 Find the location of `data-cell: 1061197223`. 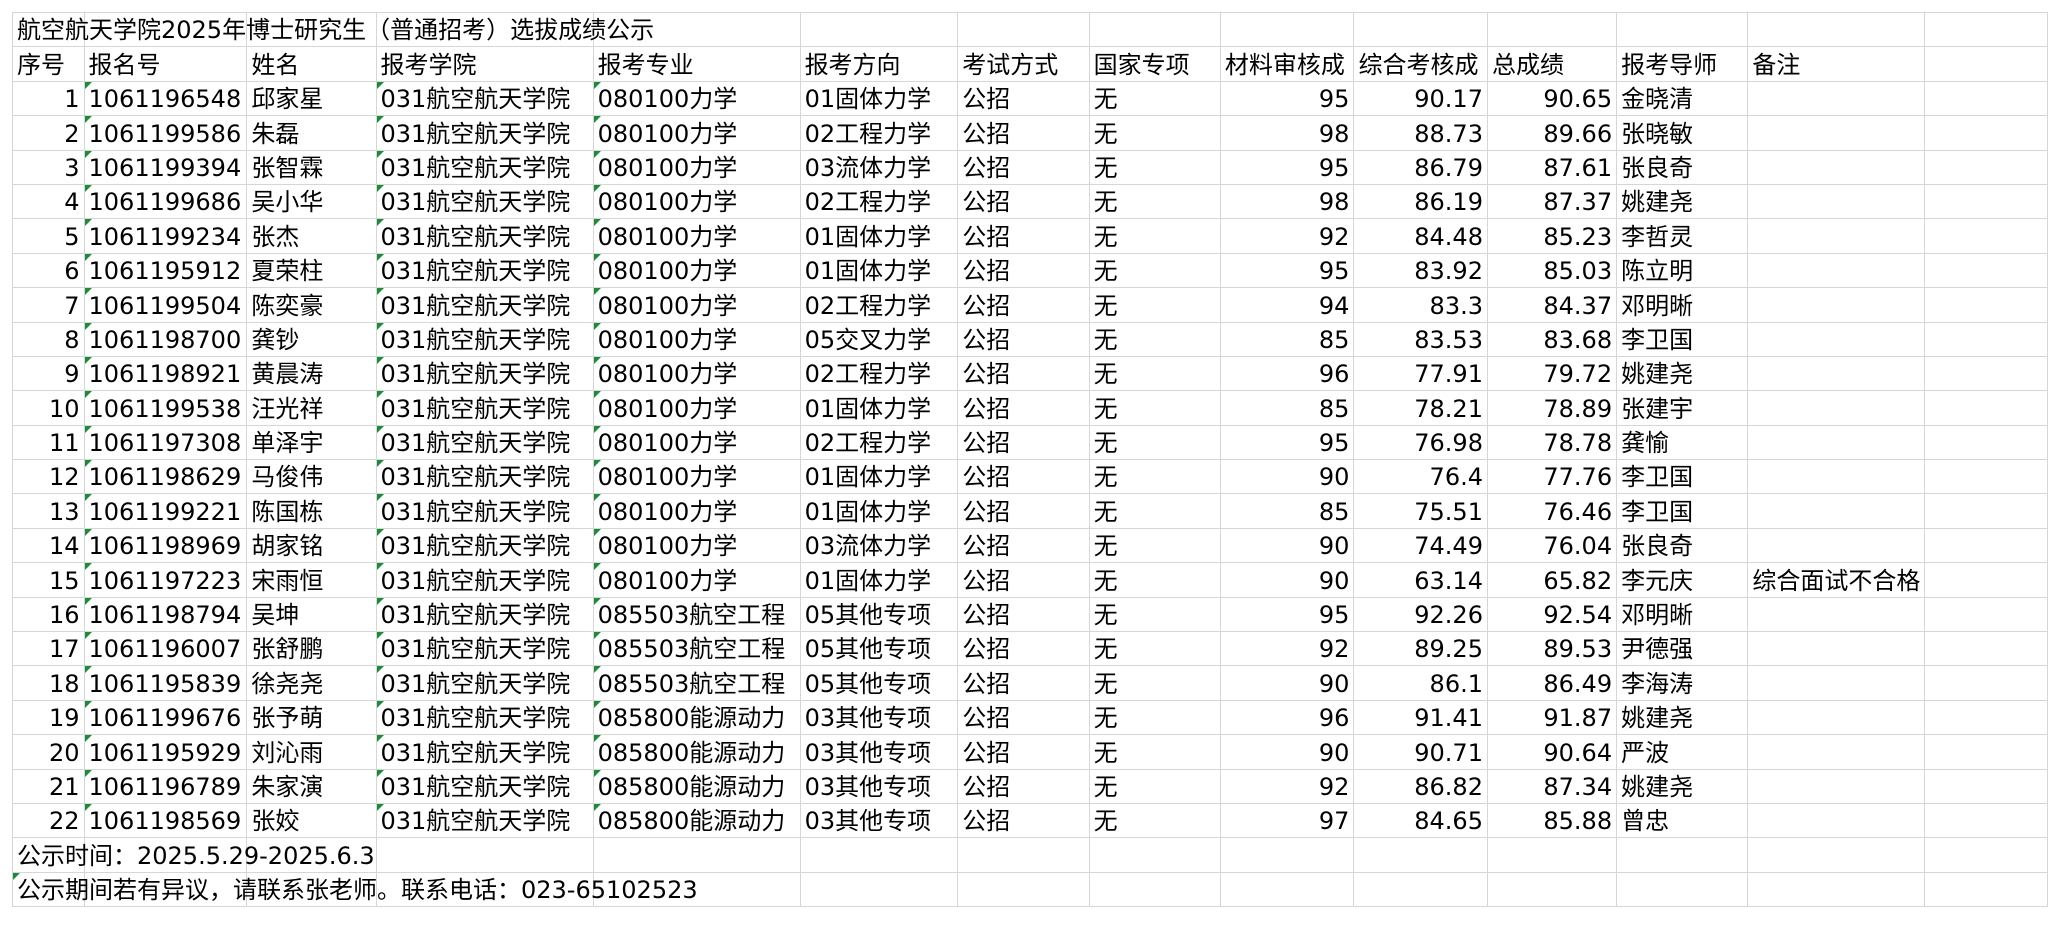

data-cell: 1061197223 is located at coordinates (165, 580).